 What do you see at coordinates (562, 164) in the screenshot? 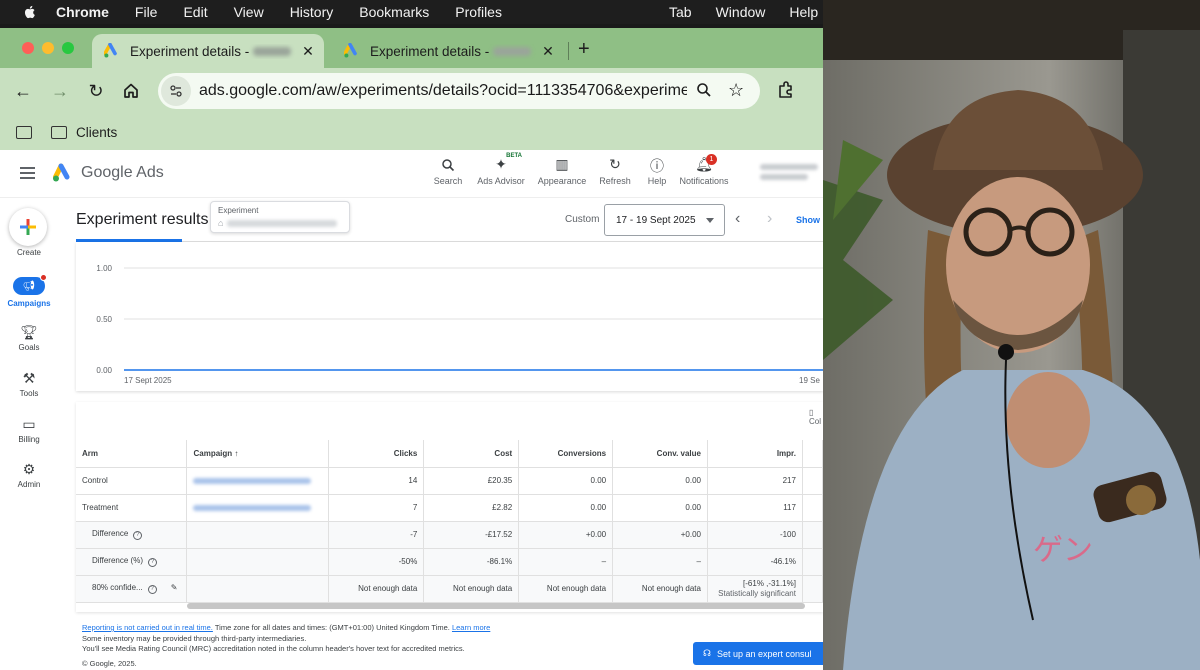
I see `appearance-icon: ▥` at bounding box center [562, 164].